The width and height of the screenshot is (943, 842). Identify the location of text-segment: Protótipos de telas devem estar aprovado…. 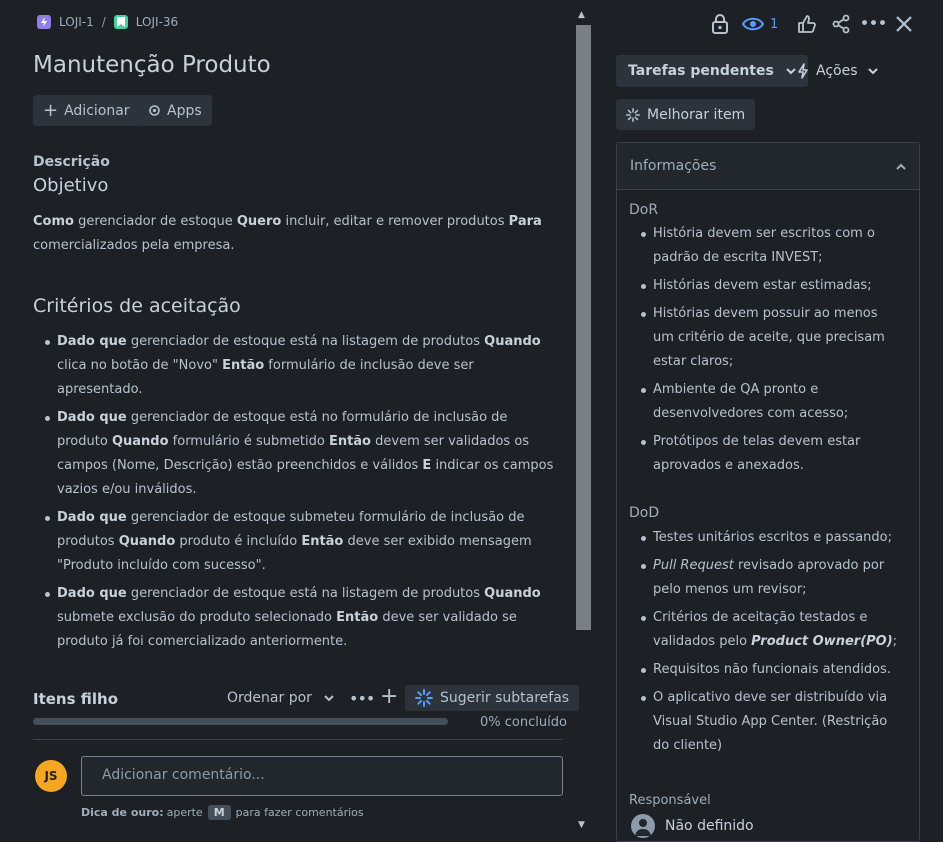
(757, 453).